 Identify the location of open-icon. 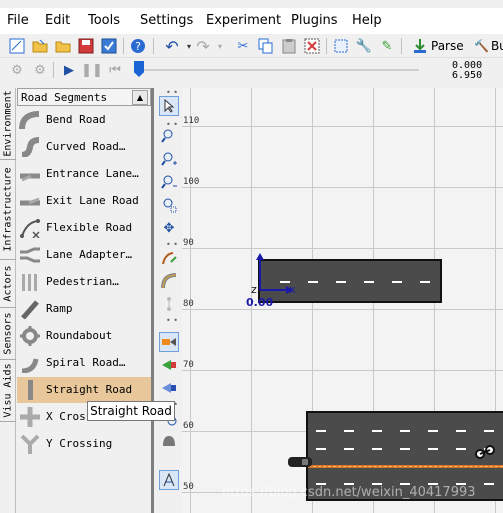
(40, 46).